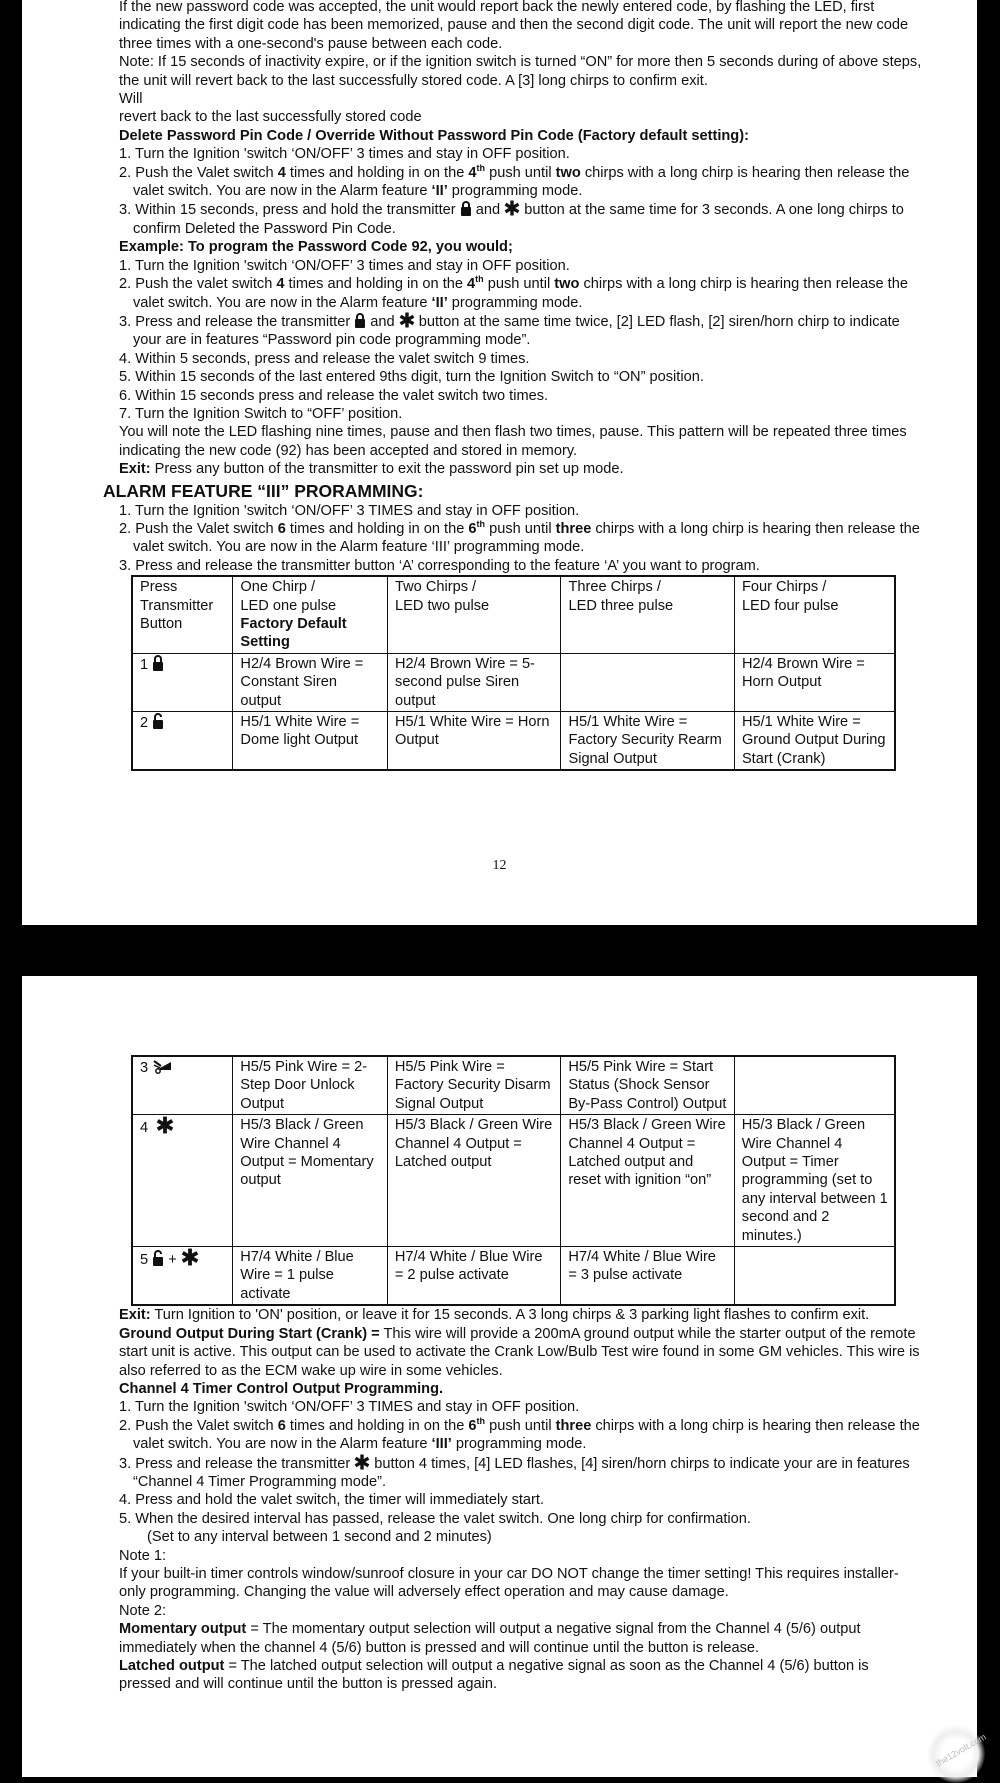 The image size is (1000, 1783). Describe the element at coordinates (143, 1555) in the screenshot. I see `note-1-label: Note 1:` at that location.